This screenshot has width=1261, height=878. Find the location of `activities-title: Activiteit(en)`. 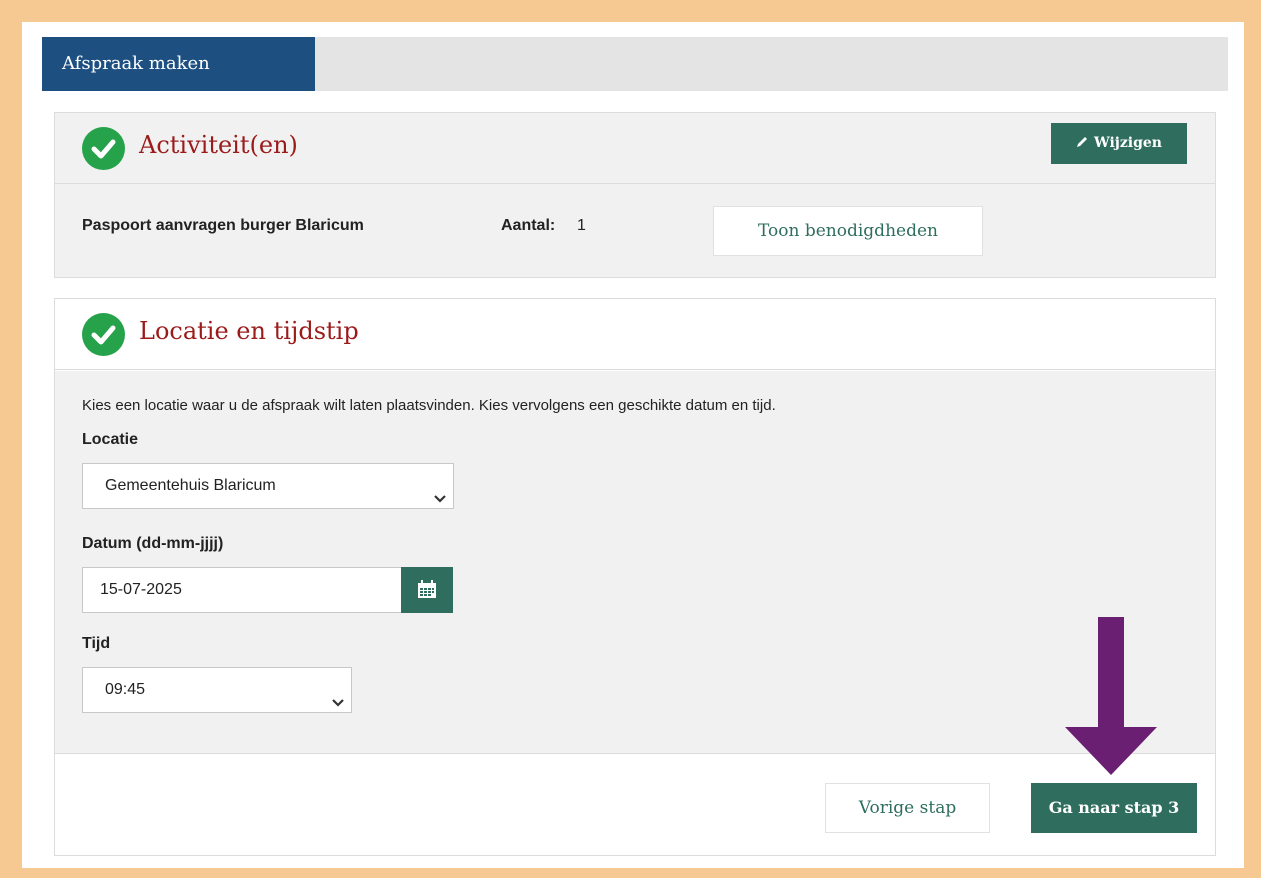

activities-title: Activiteit(en) is located at coordinates (218, 145).